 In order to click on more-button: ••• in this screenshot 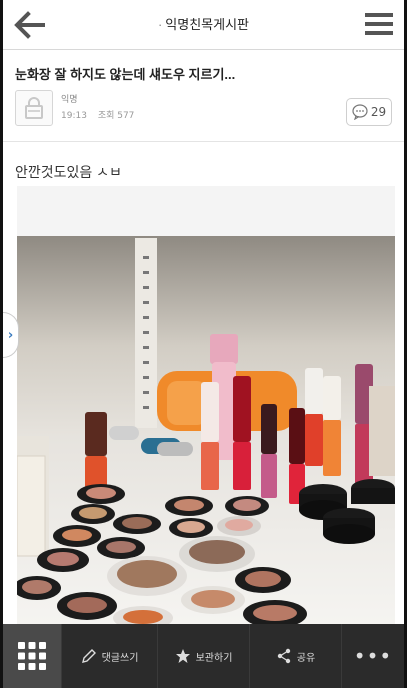, I will do `click(372, 656)`.